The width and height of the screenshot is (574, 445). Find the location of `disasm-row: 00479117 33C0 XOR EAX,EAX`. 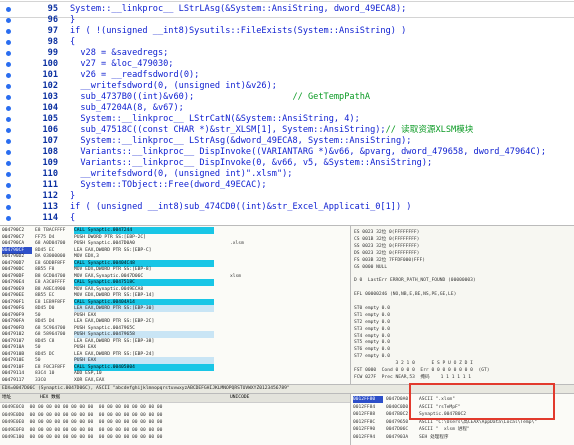

disasm-row: 00479117 33C0 XOR EAX,EAX is located at coordinates (175, 380).